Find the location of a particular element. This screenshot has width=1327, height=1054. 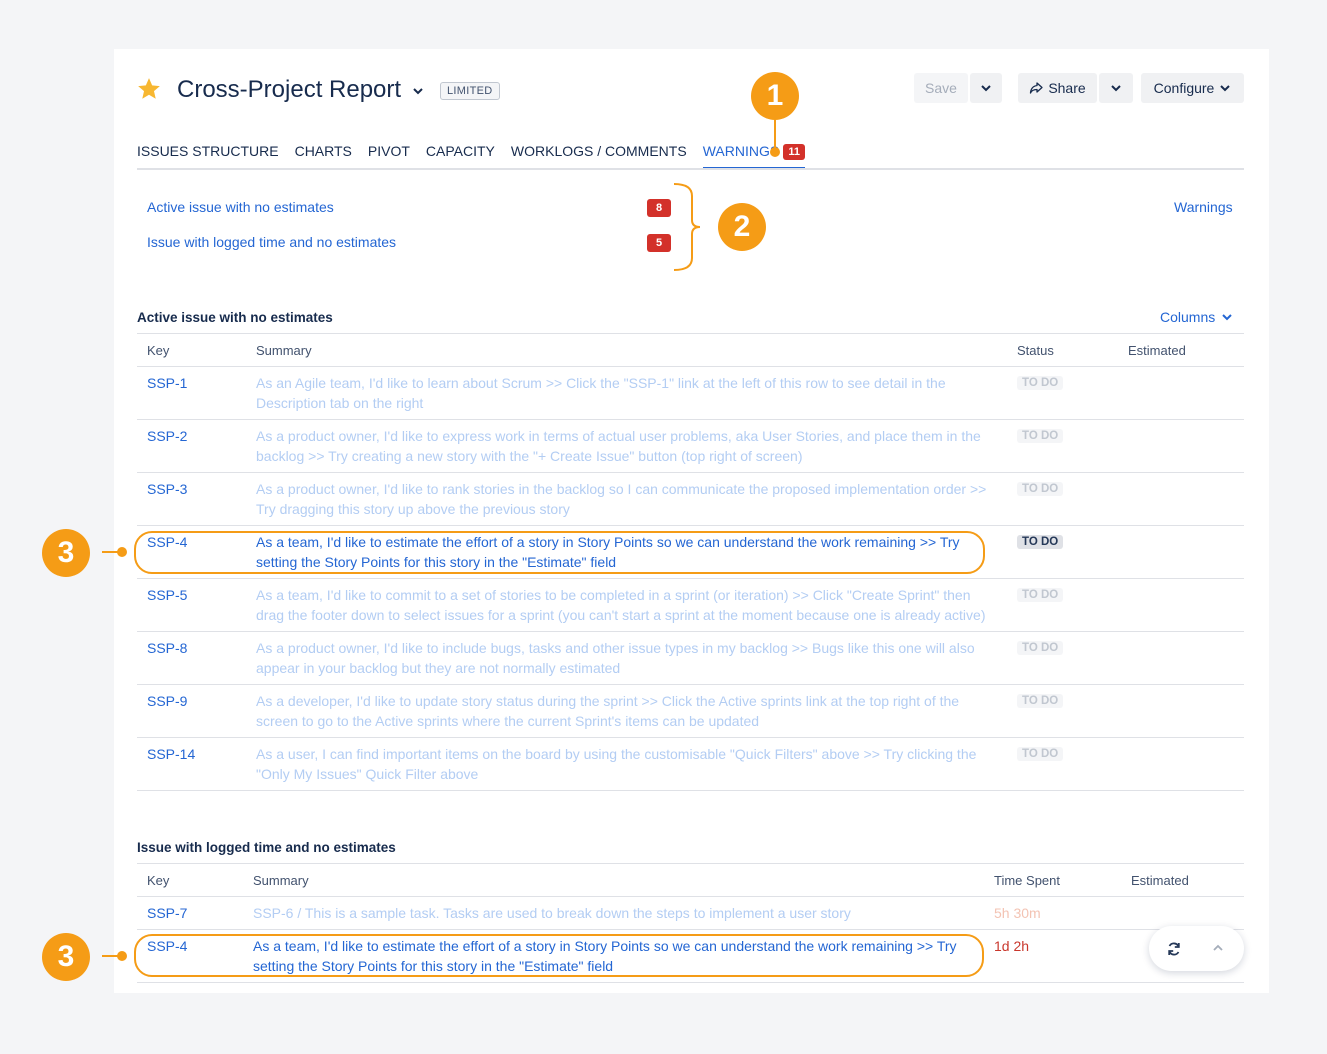

tab-warnings: WARNINGS 11 is located at coordinates (754, 156).